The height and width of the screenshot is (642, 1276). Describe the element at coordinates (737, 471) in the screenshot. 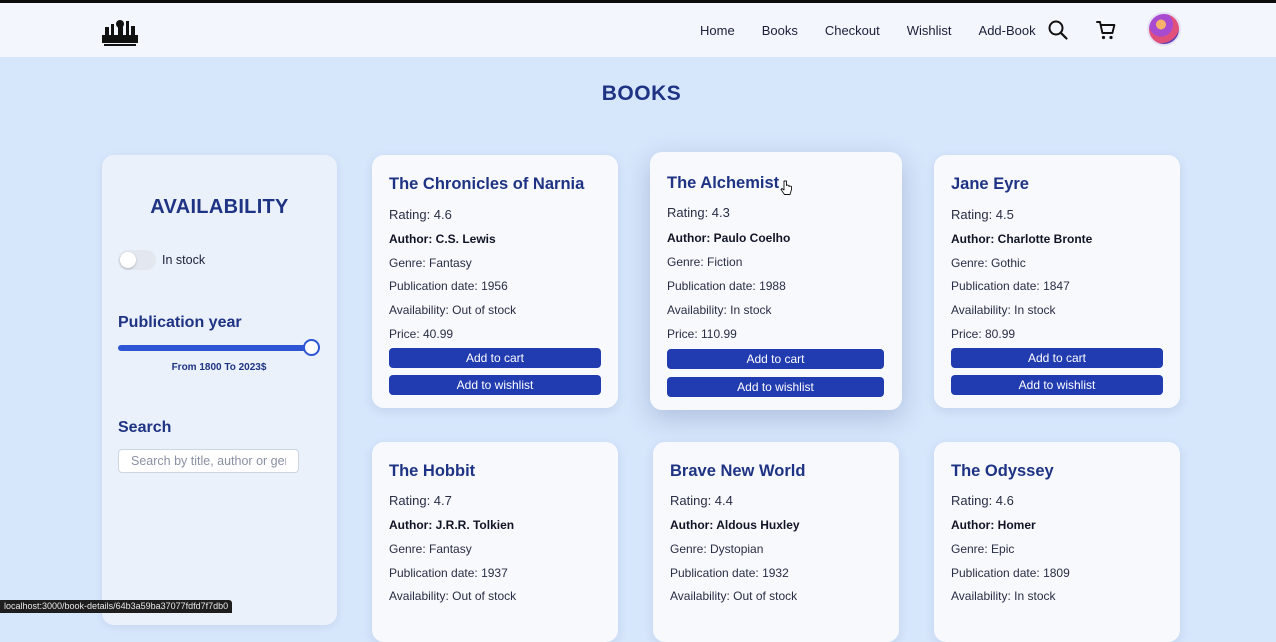

I see `book-title: Brave New World` at that location.